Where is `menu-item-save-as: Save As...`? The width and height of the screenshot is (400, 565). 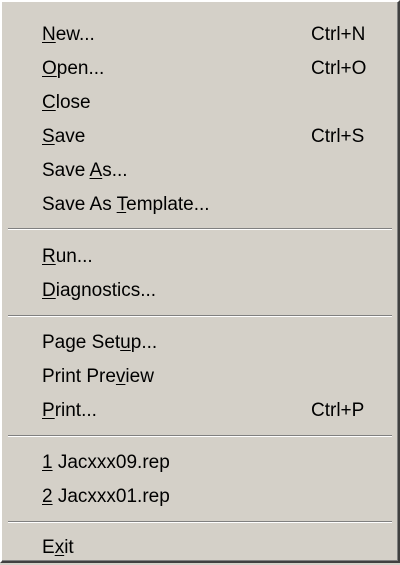
menu-item-save-as: Save As... is located at coordinates (200, 171).